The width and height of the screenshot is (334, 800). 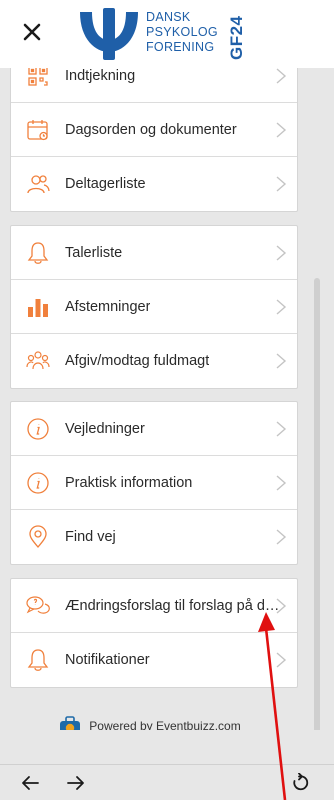 What do you see at coordinates (94, 252) in the screenshot?
I see `menu-item-label: Talerliste` at bounding box center [94, 252].